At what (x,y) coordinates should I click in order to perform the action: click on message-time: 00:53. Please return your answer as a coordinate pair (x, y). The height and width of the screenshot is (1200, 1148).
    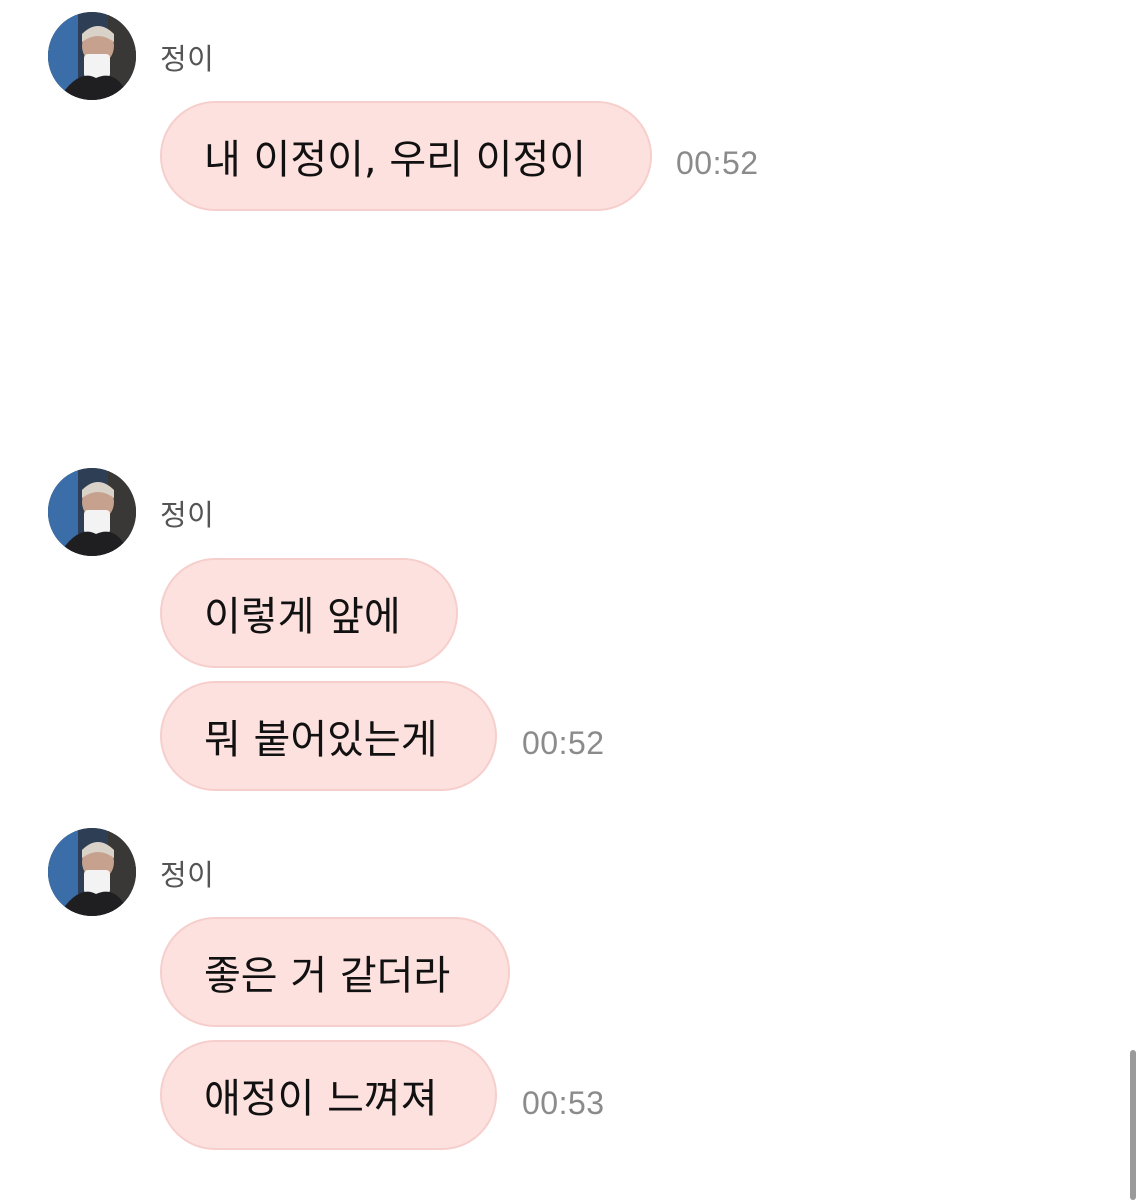
    Looking at the image, I should click on (563, 1103).